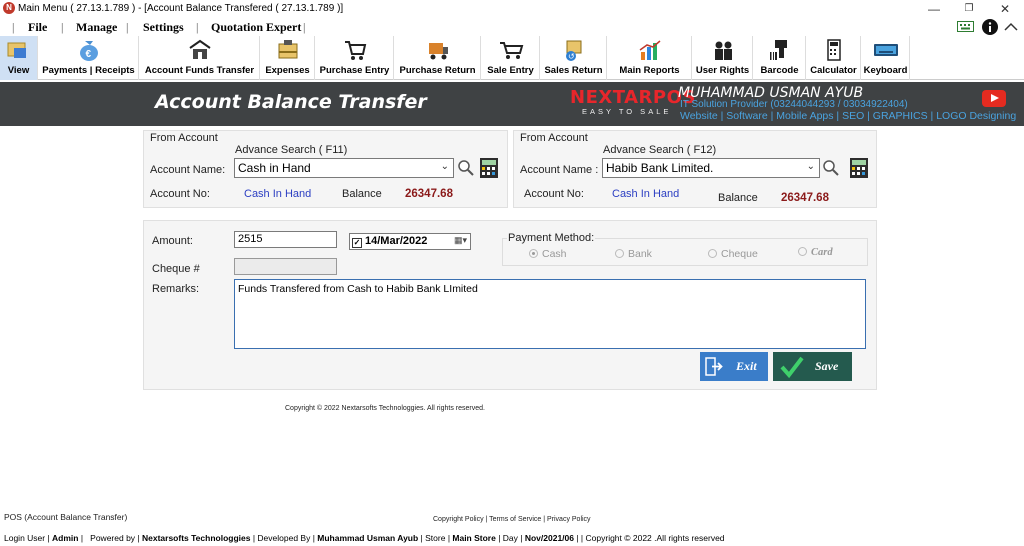  What do you see at coordinates (633, 97) in the screenshot?
I see `brand-logo: NEXTARPOS` at bounding box center [633, 97].